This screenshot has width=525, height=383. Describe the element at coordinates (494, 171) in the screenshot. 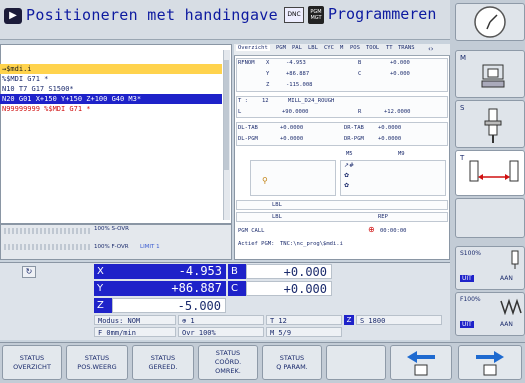

I see `tool-length-icon` at that location.